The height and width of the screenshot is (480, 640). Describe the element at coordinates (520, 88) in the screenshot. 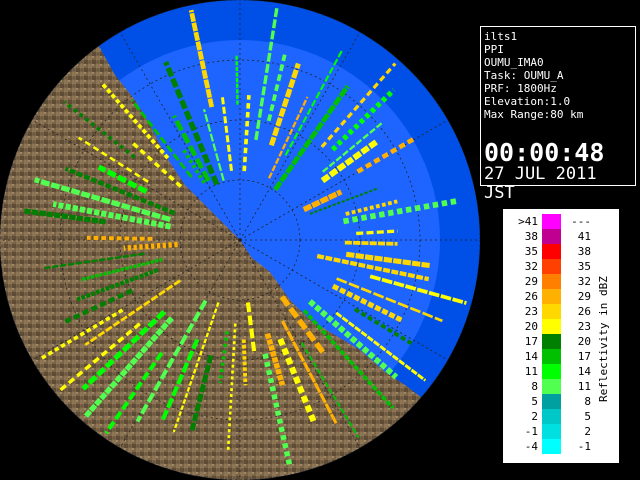

I see `info-prf: PRF: 1800Hz` at that location.